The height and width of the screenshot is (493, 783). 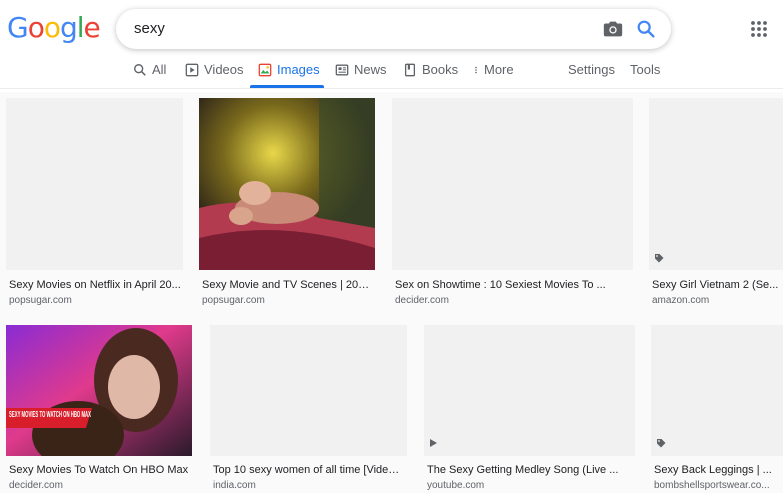 What do you see at coordinates (499, 69) in the screenshot?
I see `tab-label: More` at bounding box center [499, 69].